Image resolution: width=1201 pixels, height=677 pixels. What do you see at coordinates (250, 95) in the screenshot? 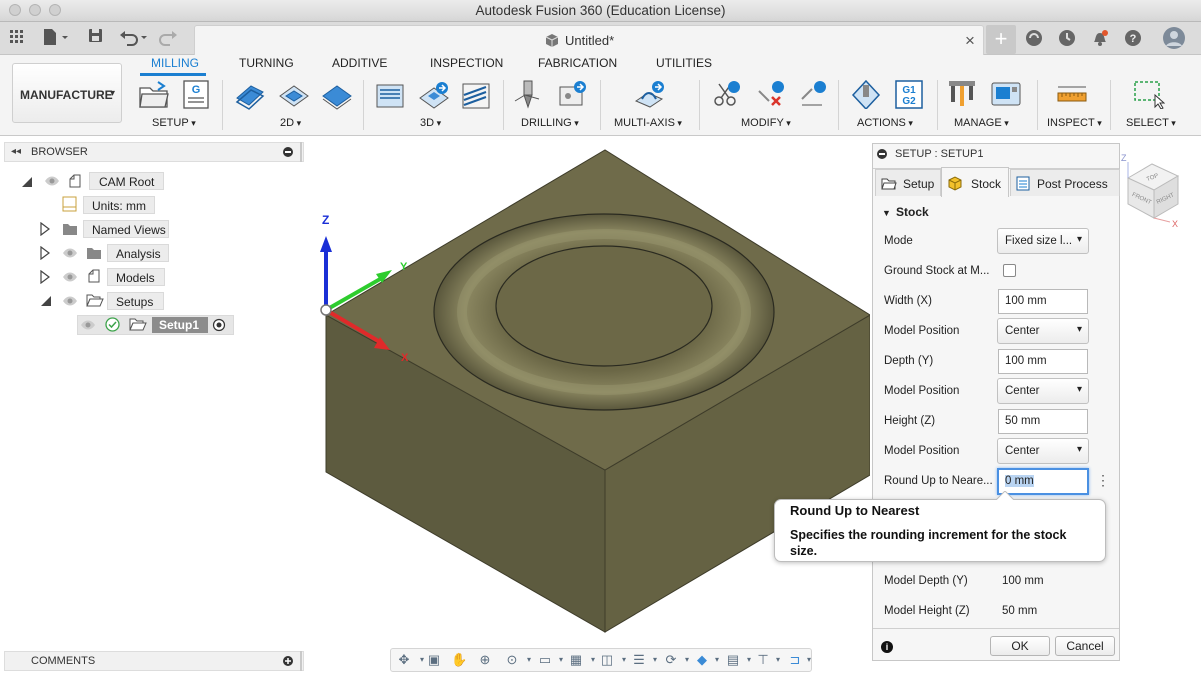
I see `2d-adaptive-icon` at bounding box center [250, 95].